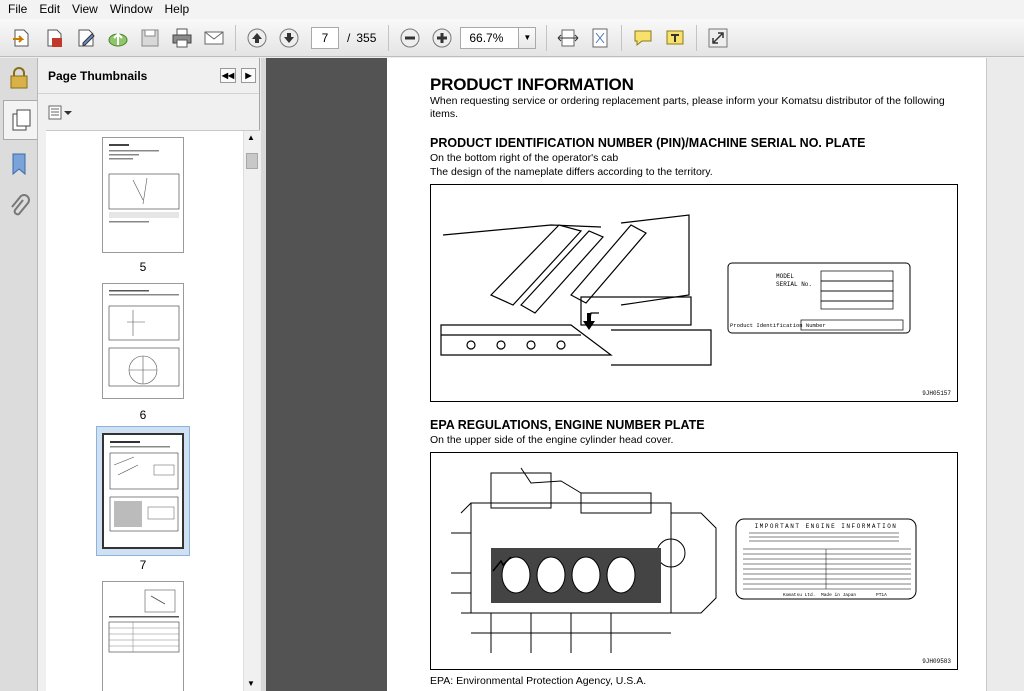 The image size is (1024, 691). What do you see at coordinates (228, 75) in the screenshot?
I see `collapse-panel-icon: ◀◀` at bounding box center [228, 75].